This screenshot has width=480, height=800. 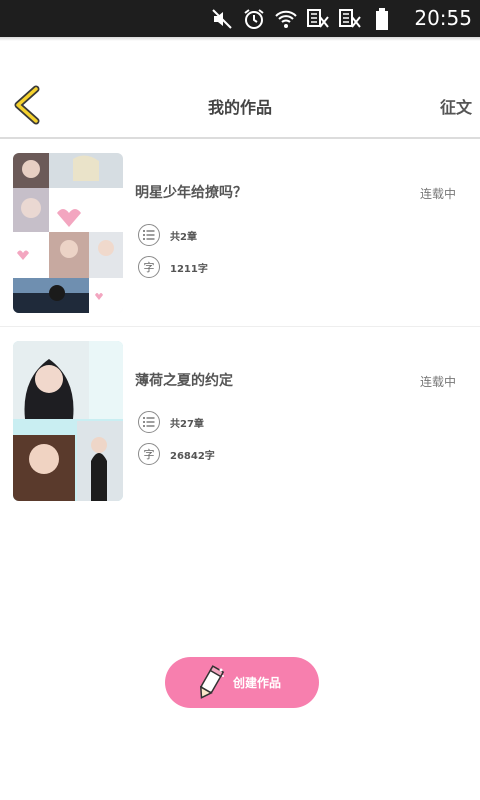 I want to click on status-time: 20:55, so click(x=443, y=18).